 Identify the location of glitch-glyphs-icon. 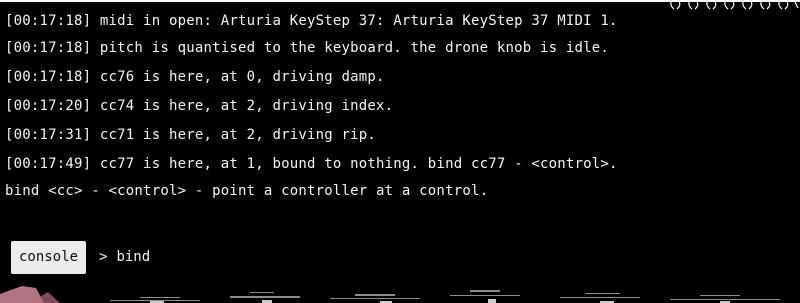
(734, 5).